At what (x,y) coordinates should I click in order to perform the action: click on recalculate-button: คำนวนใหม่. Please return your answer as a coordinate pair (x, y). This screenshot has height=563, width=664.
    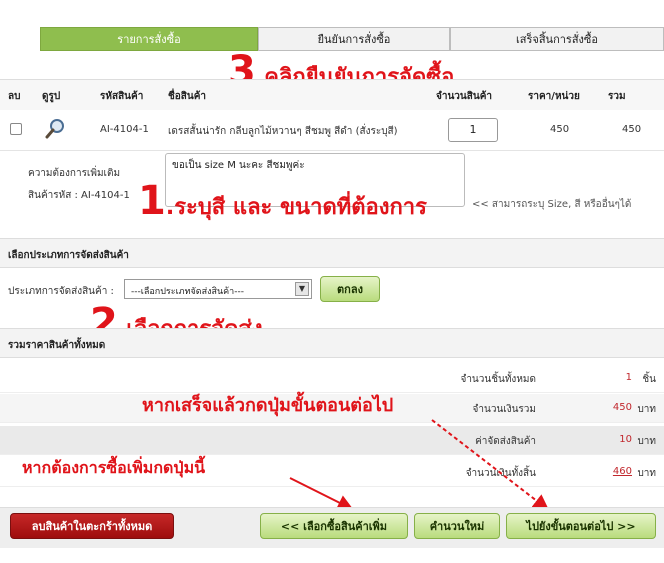
    Looking at the image, I should click on (457, 526).